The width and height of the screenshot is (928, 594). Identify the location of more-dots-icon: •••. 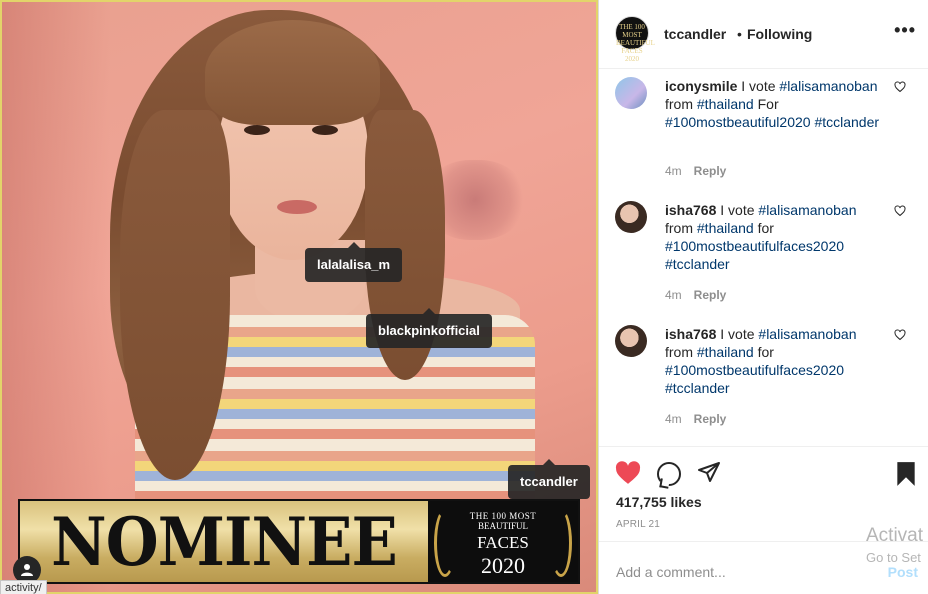
(905, 30).